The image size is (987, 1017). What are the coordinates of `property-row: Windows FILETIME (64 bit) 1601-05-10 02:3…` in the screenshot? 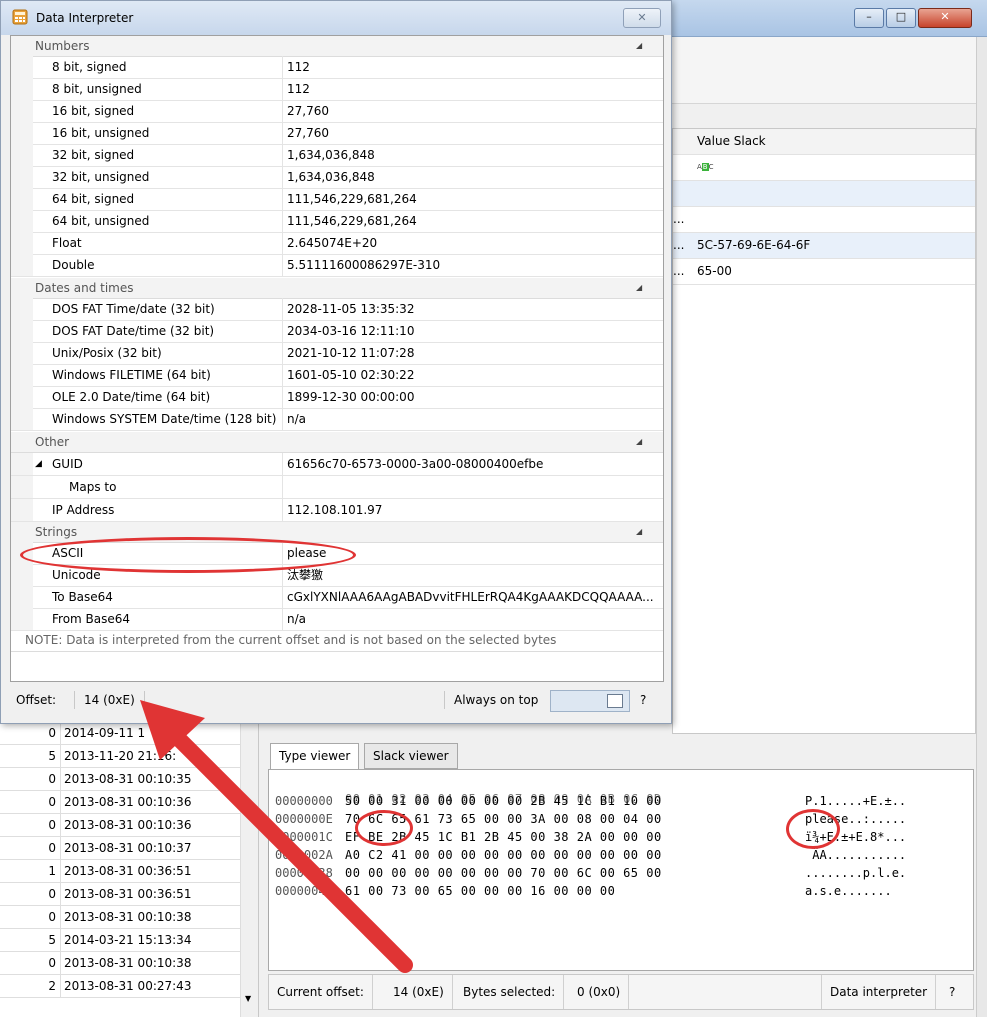 It's located at (337, 375).